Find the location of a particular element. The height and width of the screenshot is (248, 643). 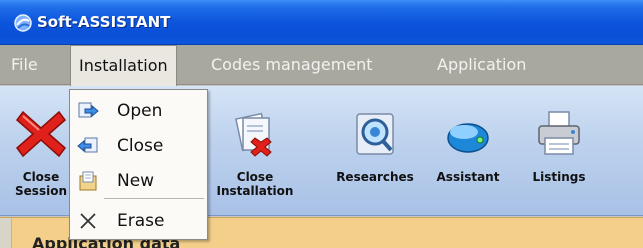

close-installation-label-line1: Close is located at coordinates (255, 177).